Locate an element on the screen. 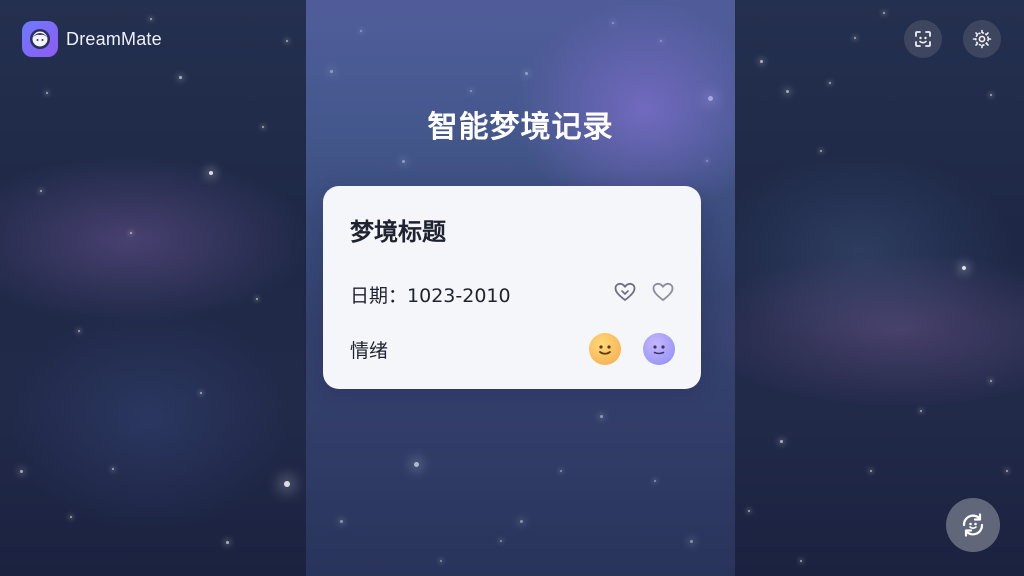 The width and height of the screenshot is (1024, 576). face-scan-button is located at coordinates (923, 39).